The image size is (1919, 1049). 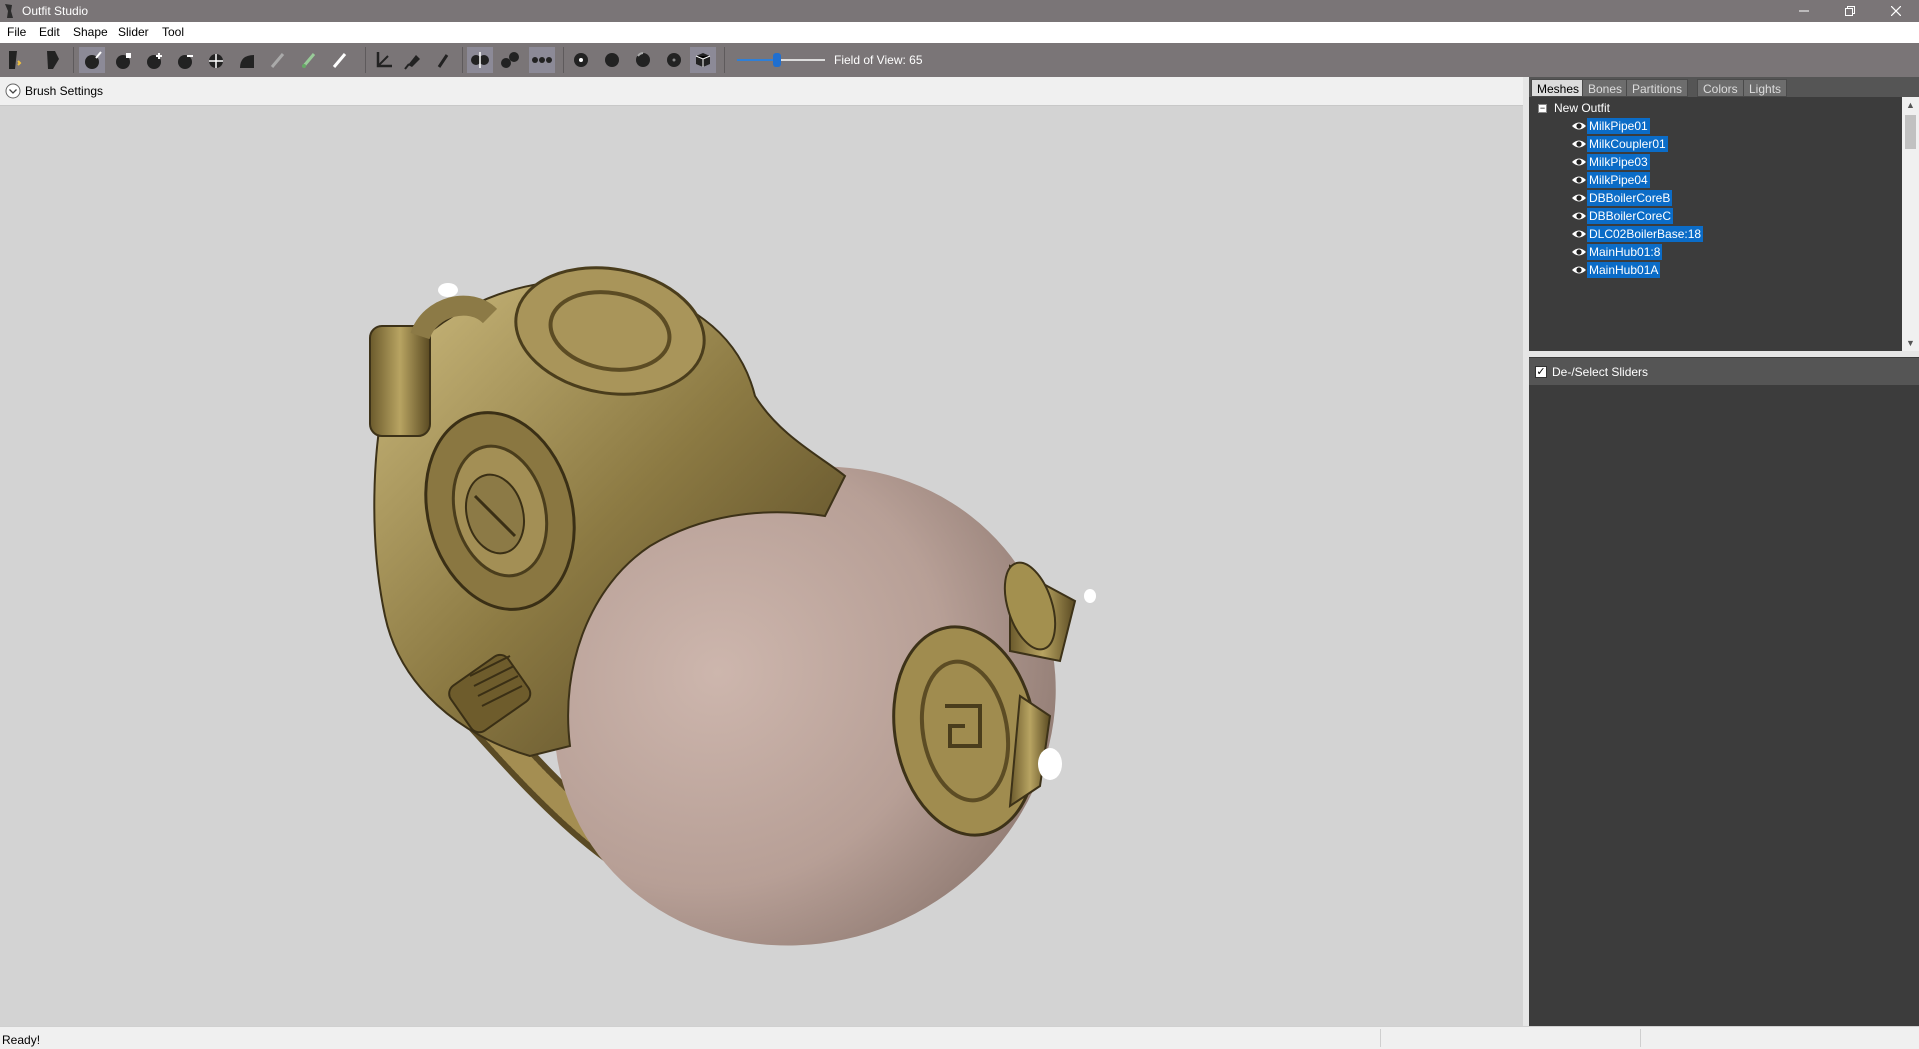 What do you see at coordinates (173, 32) in the screenshot?
I see `menu-tool: Tool` at bounding box center [173, 32].